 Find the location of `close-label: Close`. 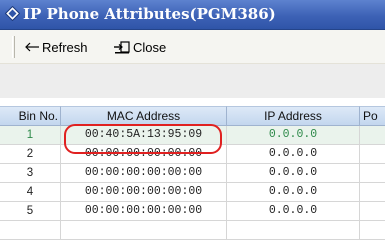

close-label: Close is located at coordinates (150, 47).